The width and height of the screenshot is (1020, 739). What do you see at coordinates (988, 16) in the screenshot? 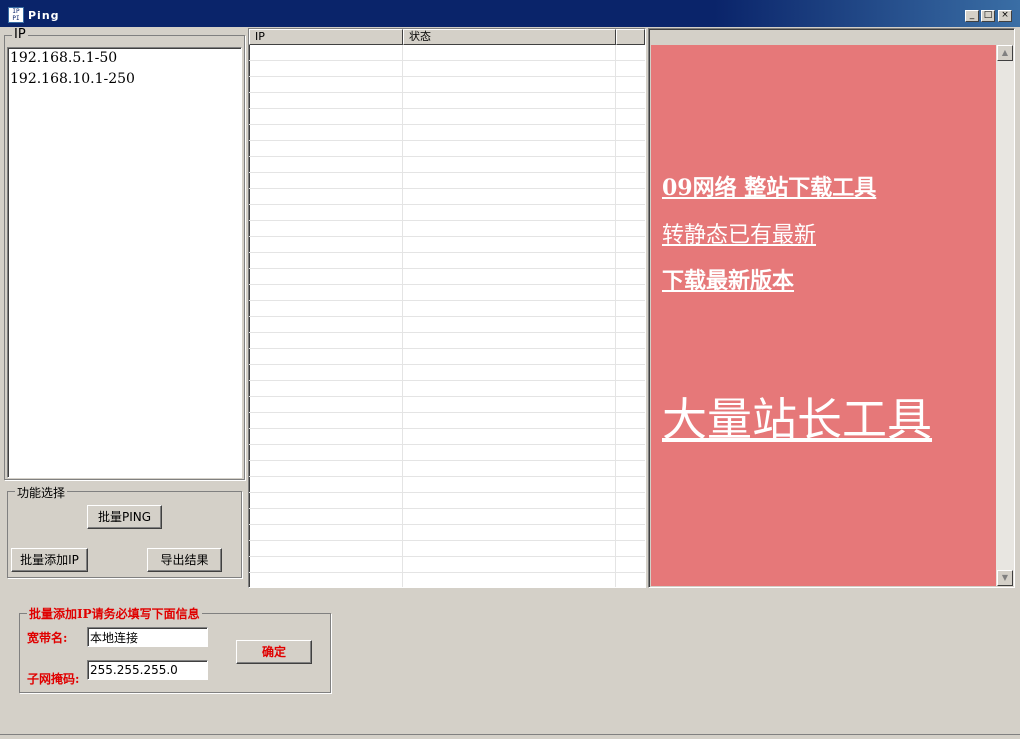
I see `maximize-button: □` at bounding box center [988, 16].